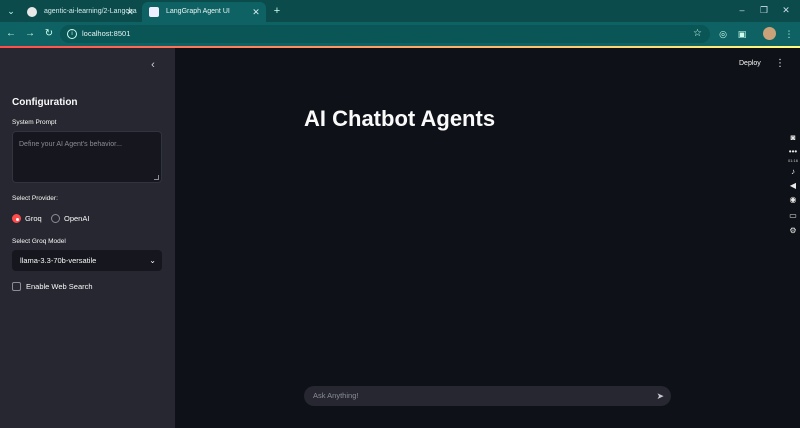 This screenshot has width=800, height=428. I want to click on page-title: AI Chatbot Agents, so click(400, 118).